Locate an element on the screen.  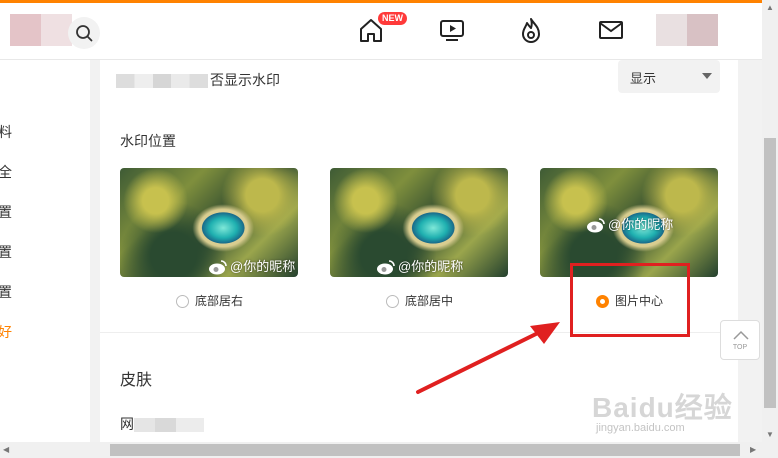
skin-section-title: 皮肤 is located at coordinates (136, 380).